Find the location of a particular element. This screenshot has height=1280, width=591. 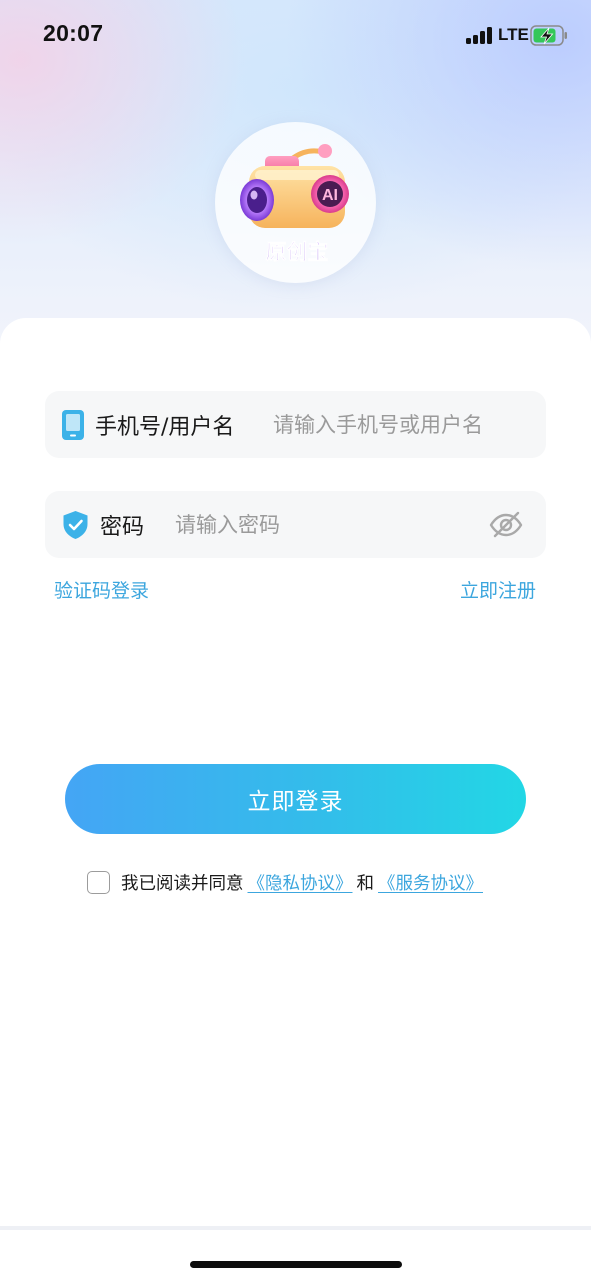

agreement-row: 我已阅读并同意 《隐私协议》 和 《服务协议》 is located at coordinates (285, 882).